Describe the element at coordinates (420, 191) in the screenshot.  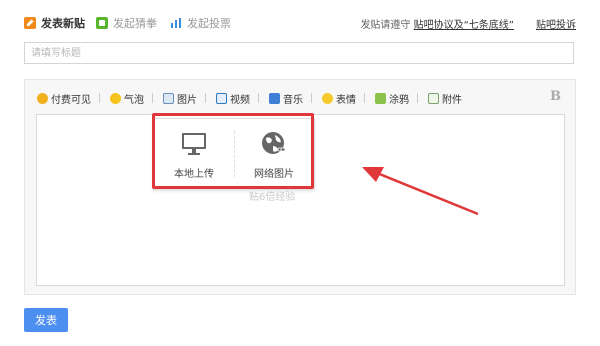
I see `annotation-arrow` at that location.